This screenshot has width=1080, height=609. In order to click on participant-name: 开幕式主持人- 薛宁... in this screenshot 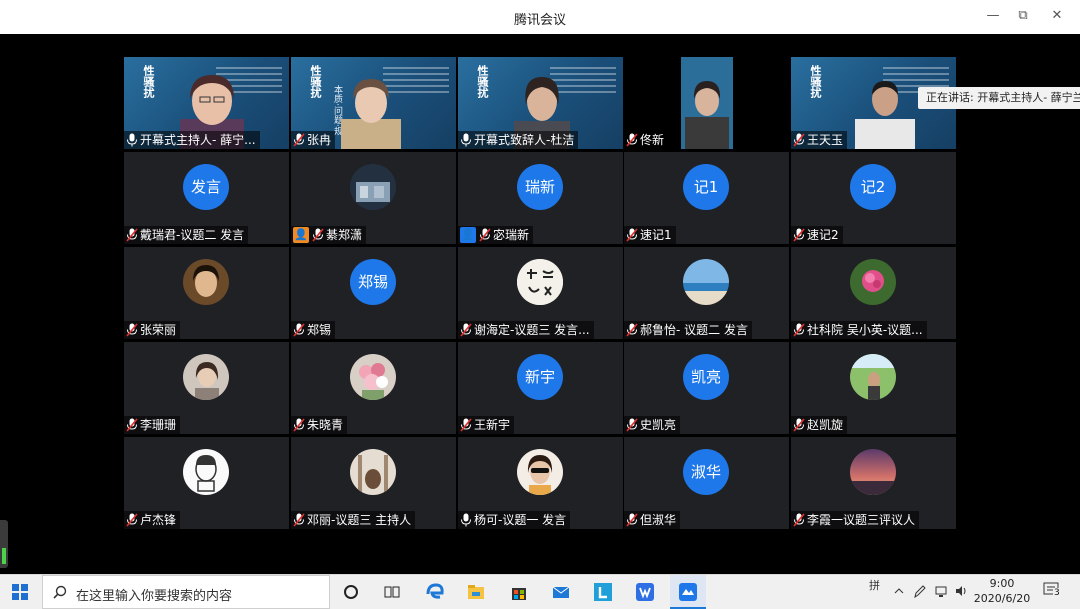, I will do `click(192, 140)`.